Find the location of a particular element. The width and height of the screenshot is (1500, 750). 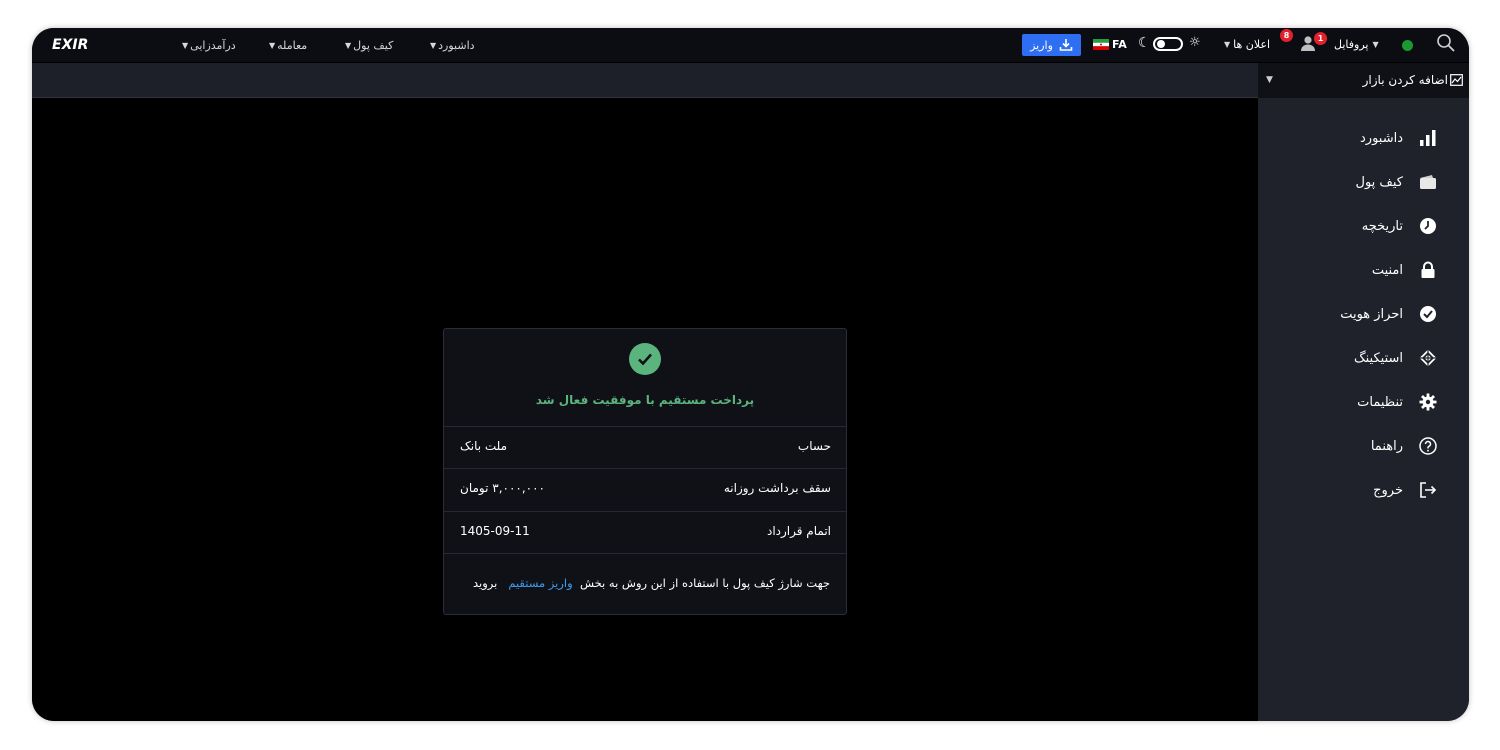

sidebar-item-history: تاریخچه is located at coordinates (1399, 226).